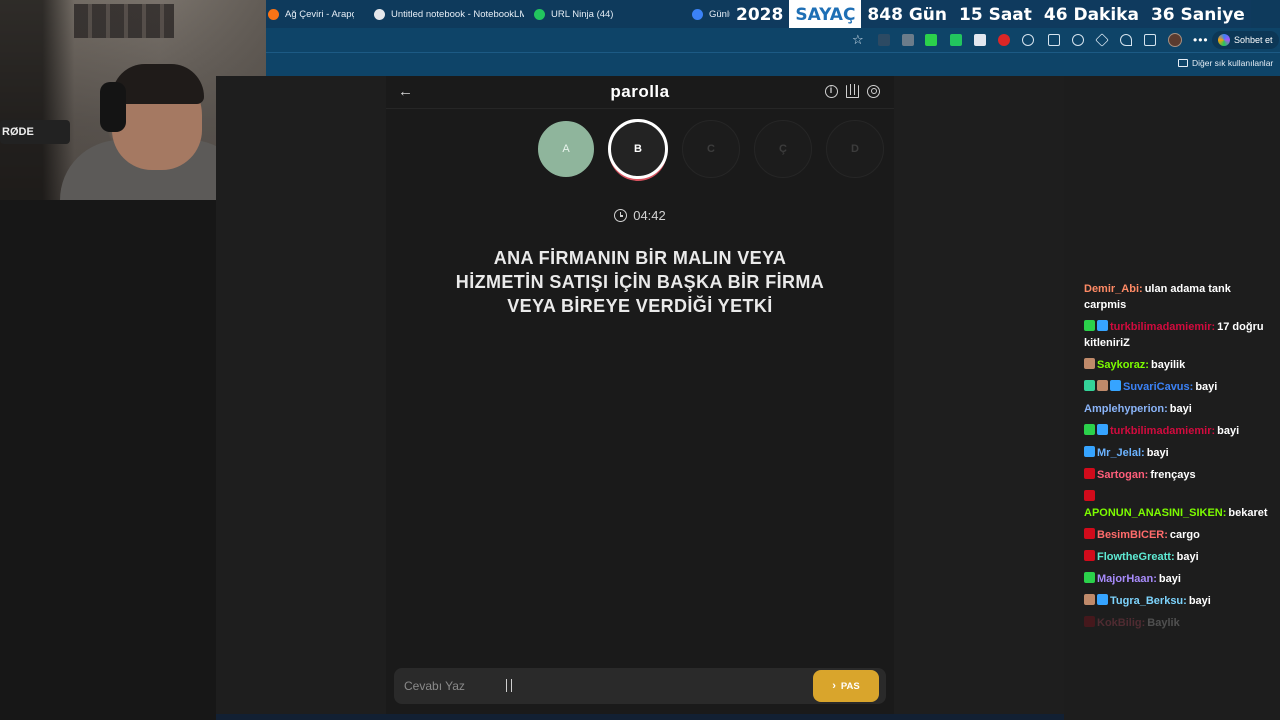 This screenshot has width=1280, height=720. What do you see at coordinates (1183, 63) in the screenshot?
I see `folder-icon` at bounding box center [1183, 63].